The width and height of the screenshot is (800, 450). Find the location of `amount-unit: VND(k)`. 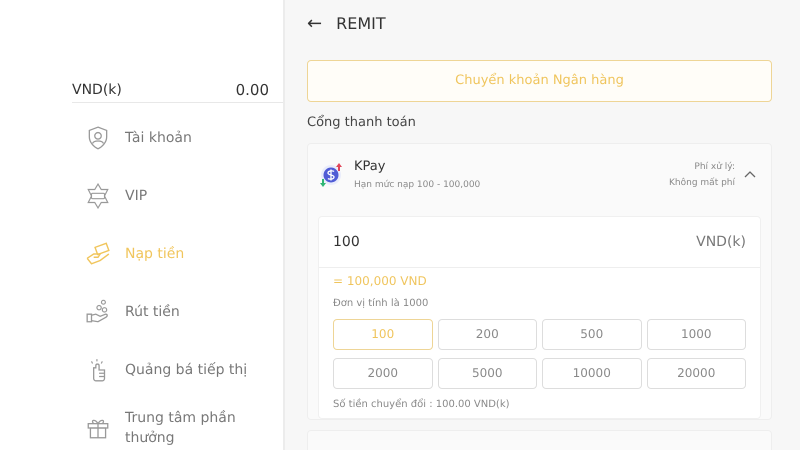

amount-unit: VND(k) is located at coordinates (721, 242).